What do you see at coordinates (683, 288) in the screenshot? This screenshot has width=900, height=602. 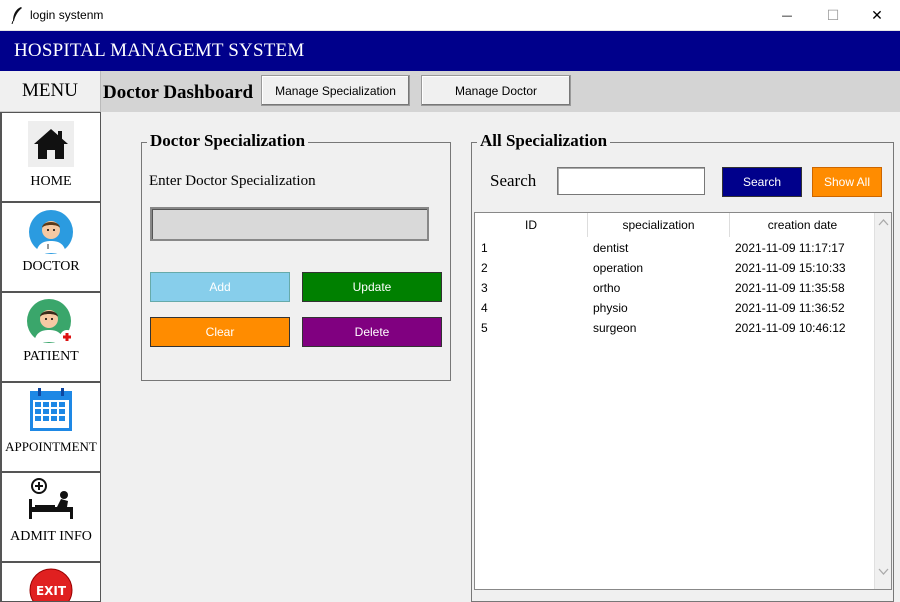 I see `table-row: 3 ortho 2021-11-09 11:35:58` at bounding box center [683, 288].